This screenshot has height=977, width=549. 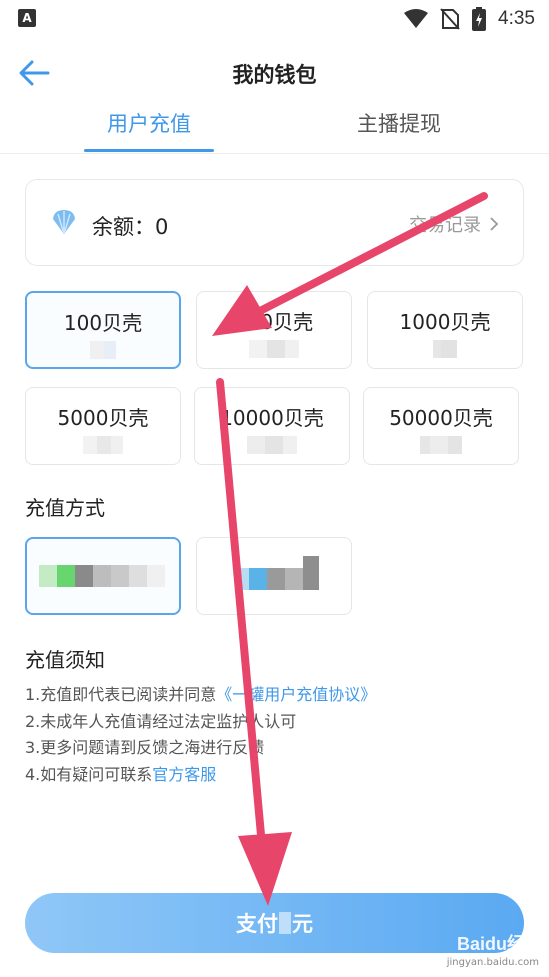 I want to click on package-option: 100贝壳, so click(x=103, y=330).